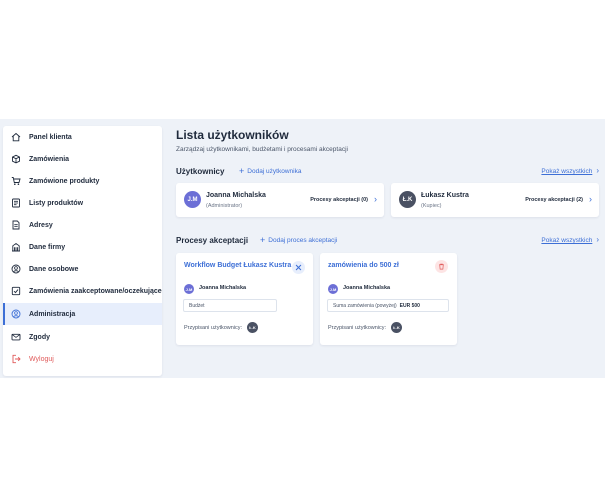  I want to click on page-title: Lista użytkowników, so click(232, 135).